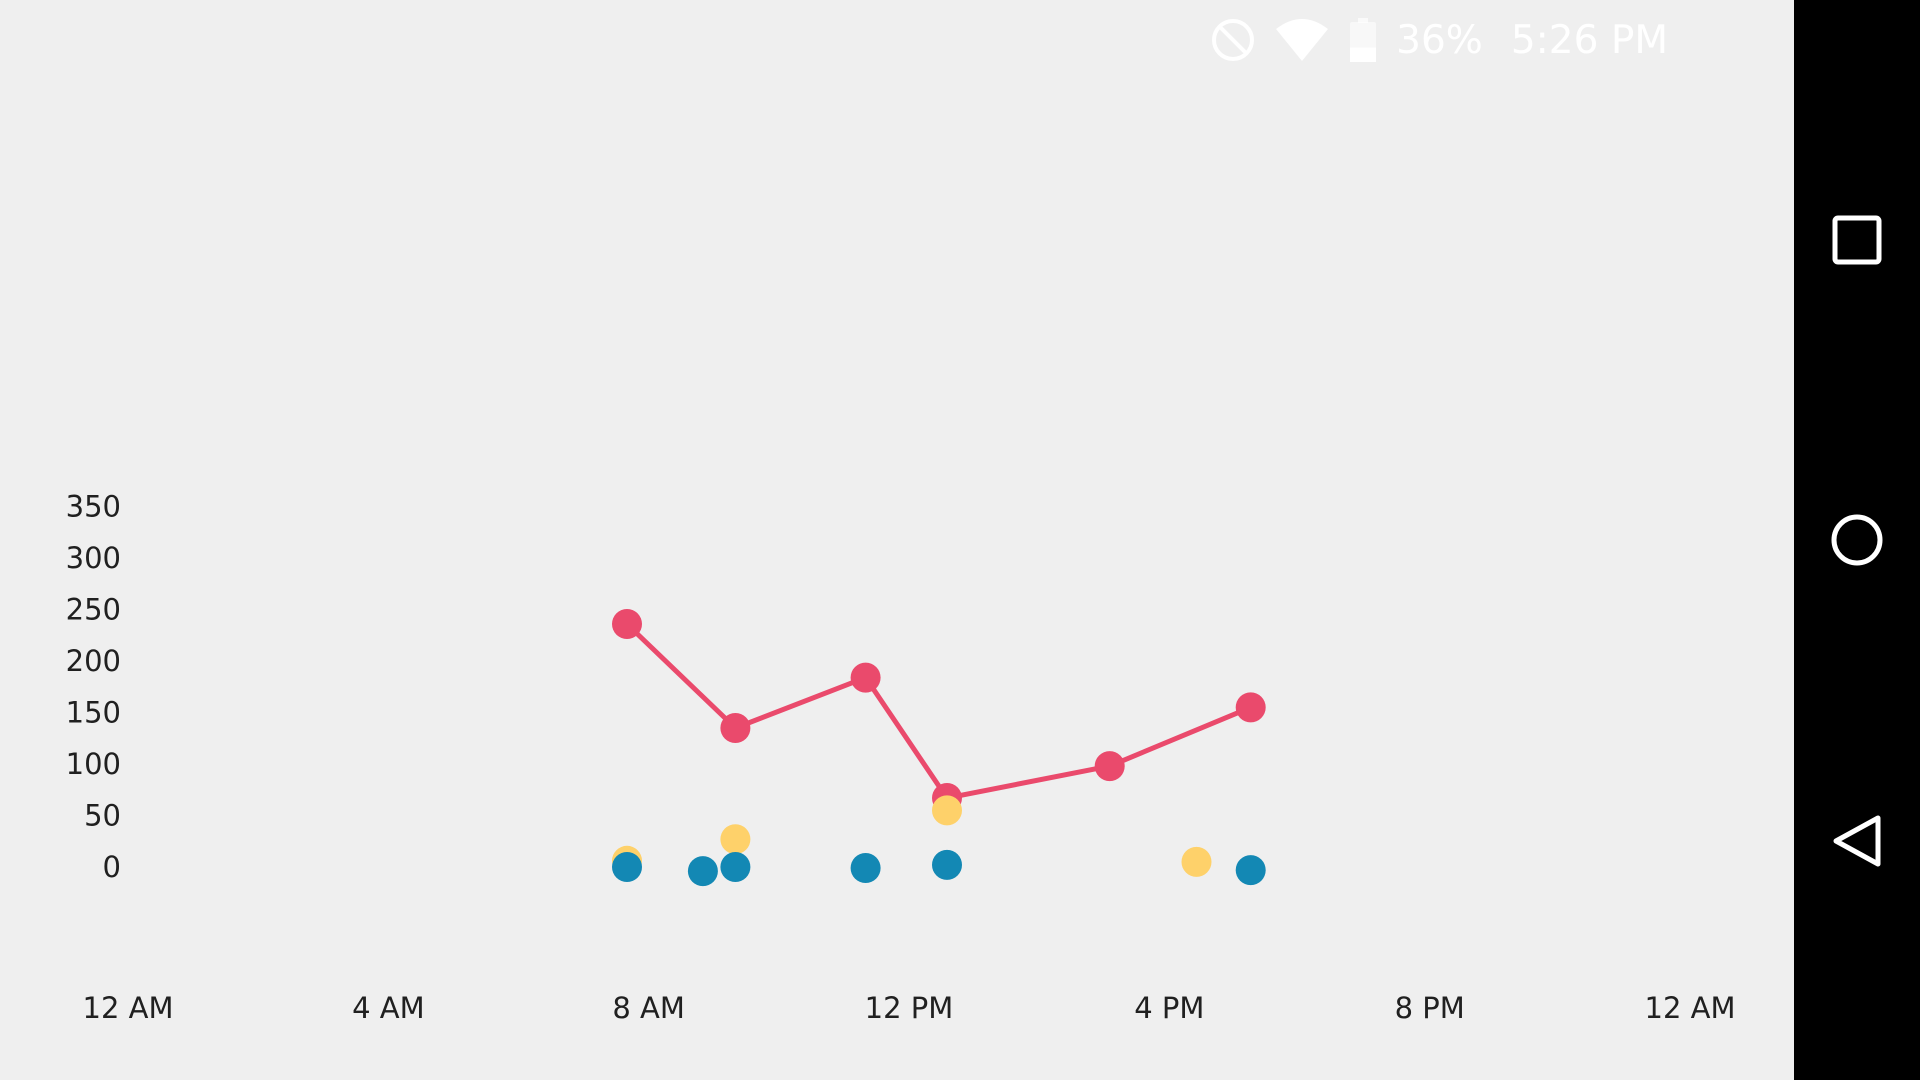 The height and width of the screenshot is (1080, 1920). I want to click on back-button, so click(1857, 841).